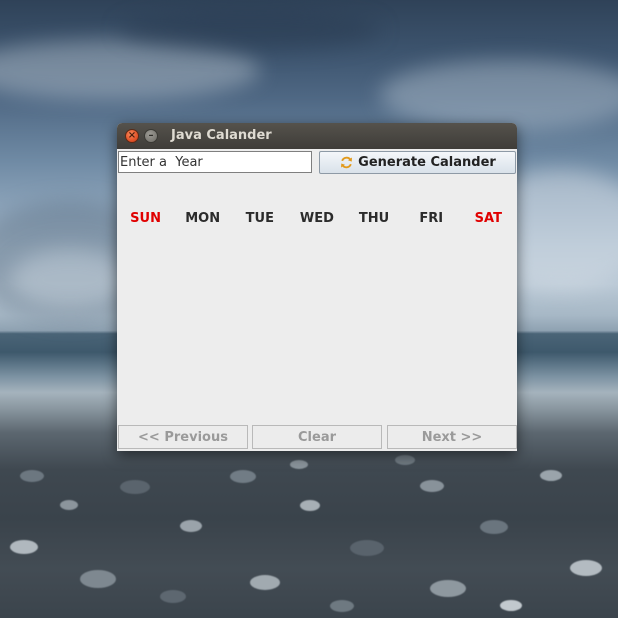 The height and width of the screenshot is (618, 618). What do you see at coordinates (215, 162) in the screenshot?
I see `year-input` at bounding box center [215, 162].